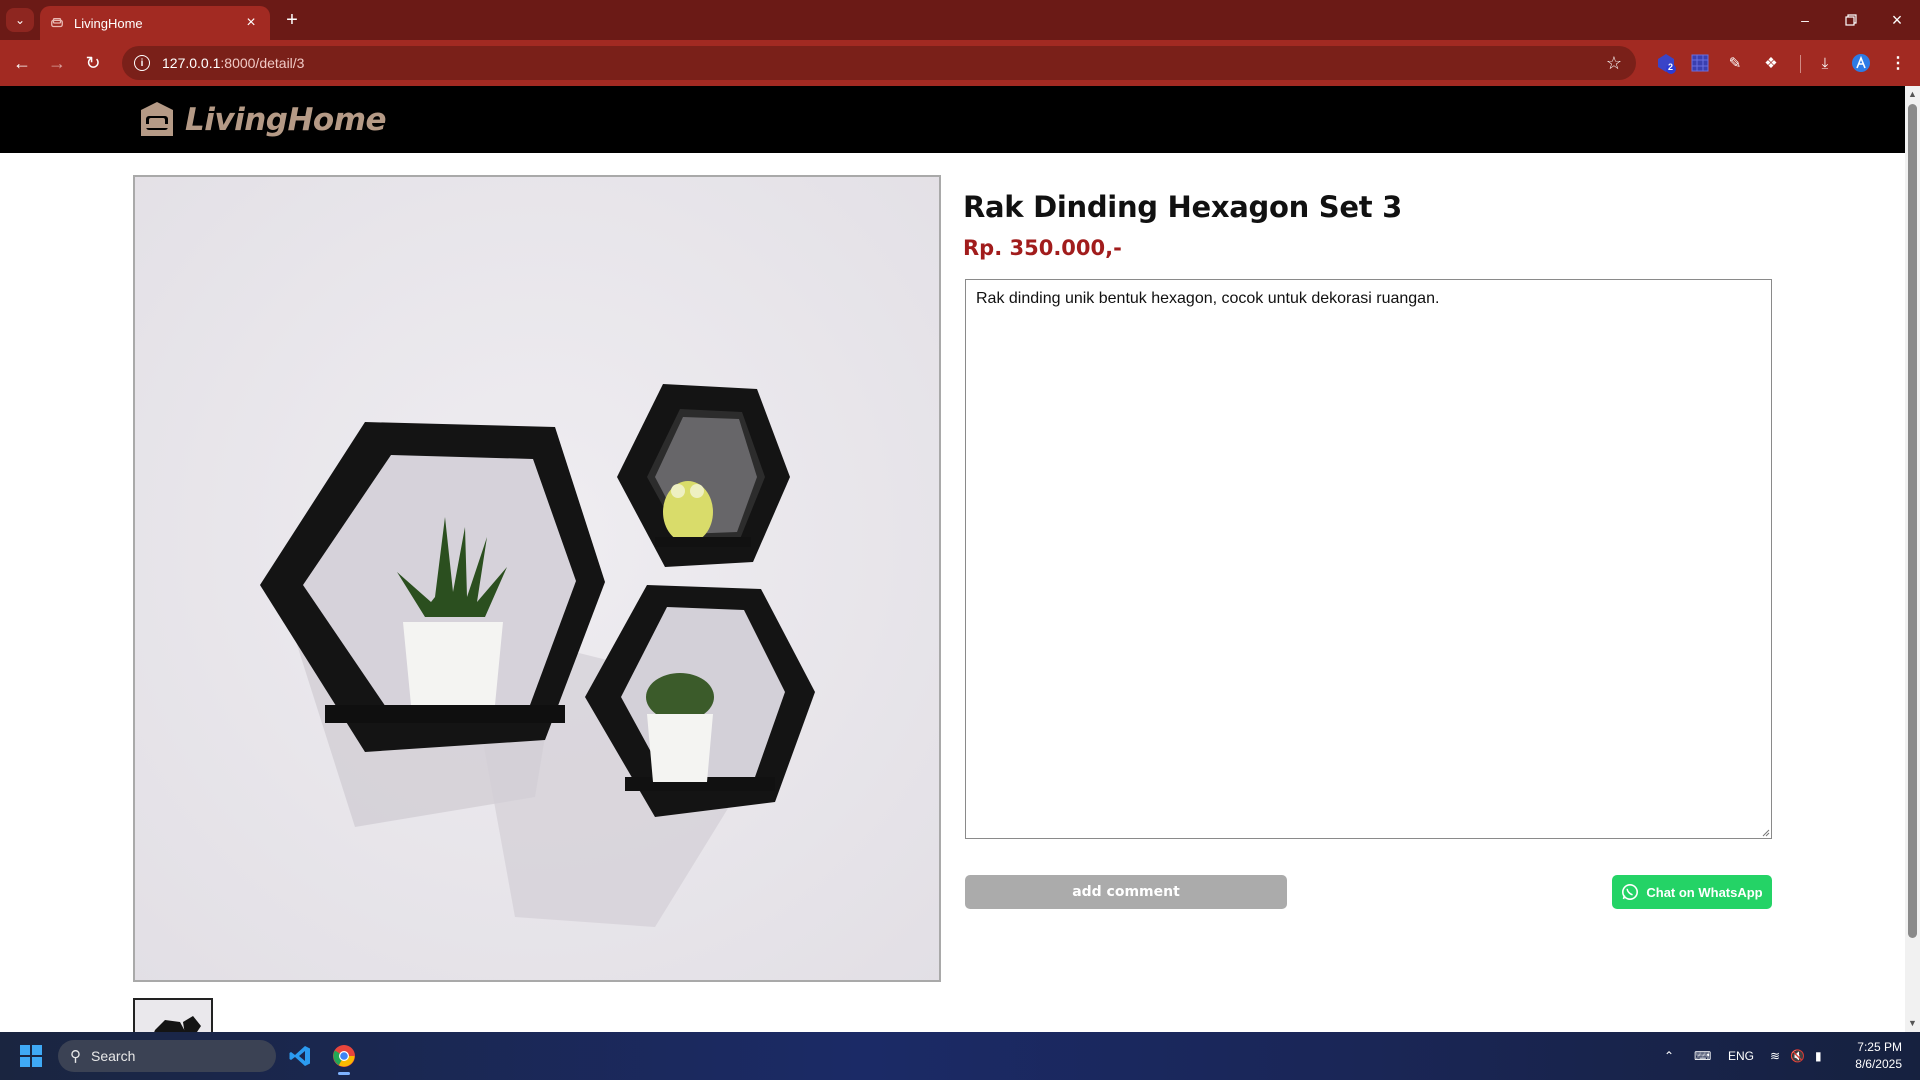 The width and height of the screenshot is (1920, 1080). I want to click on taskbar-chrome, so click(344, 1057).